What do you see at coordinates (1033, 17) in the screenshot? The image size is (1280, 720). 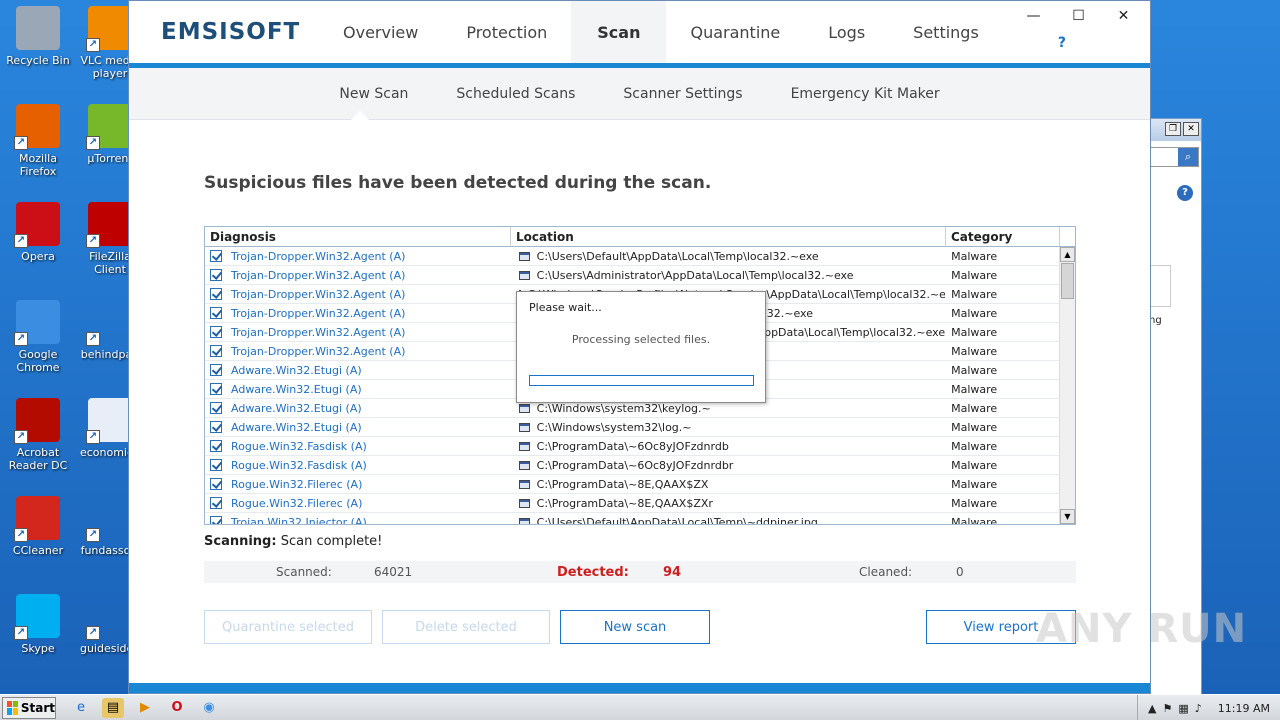 I see `minimize-icon: —` at bounding box center [1033, 17].